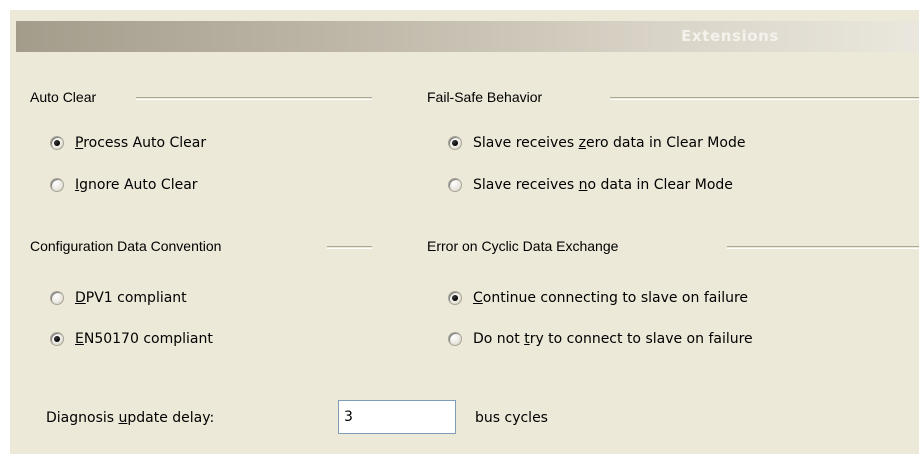  I want to click on cyclic-error-group-divider, so click(823, 247).